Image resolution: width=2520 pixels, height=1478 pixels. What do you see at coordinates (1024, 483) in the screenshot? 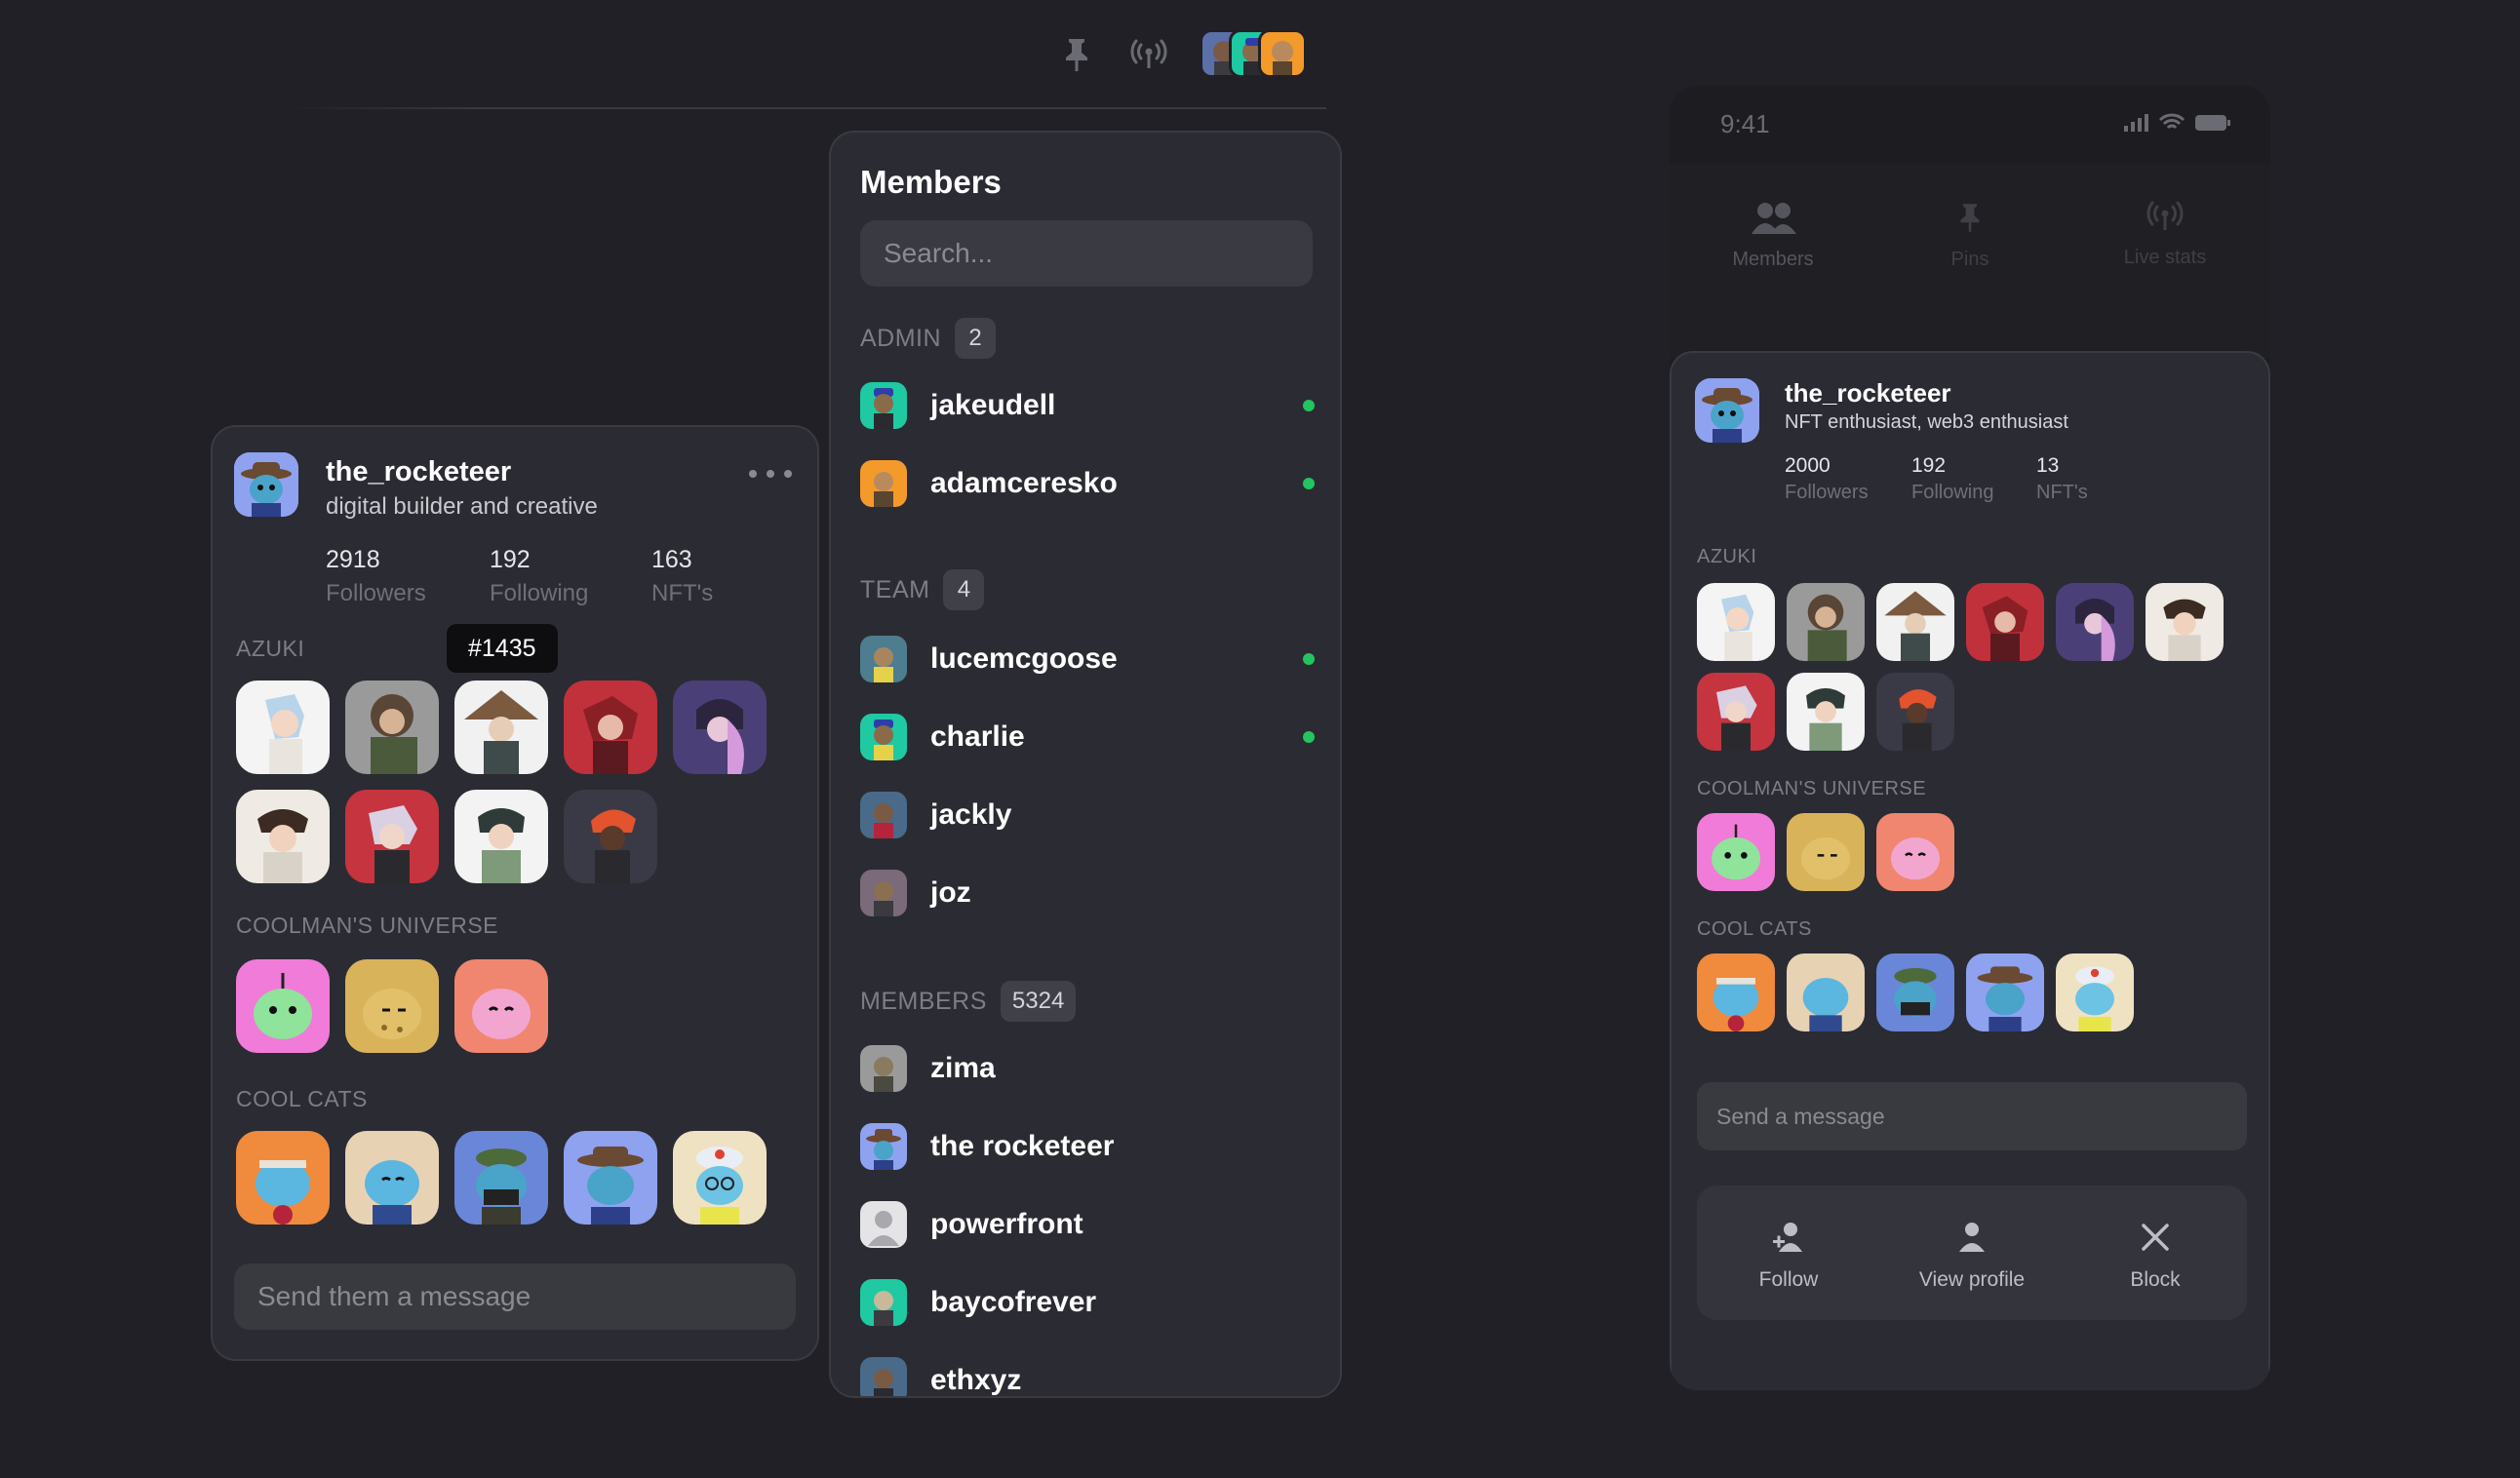
I see `member-name: adamceresko` at bounding box center [1024, 483].